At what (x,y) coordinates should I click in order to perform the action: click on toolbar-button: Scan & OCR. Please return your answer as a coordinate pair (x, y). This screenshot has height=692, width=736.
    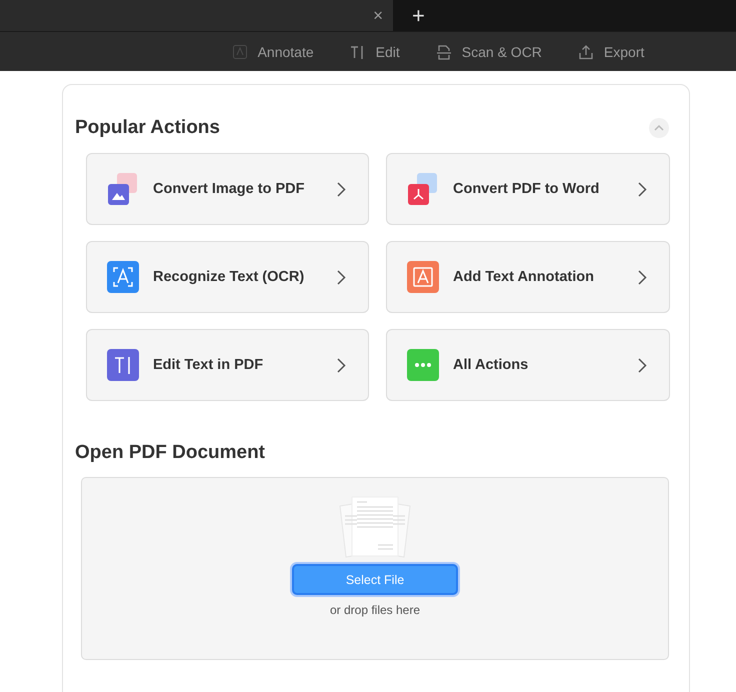
    Looking at the image, I should click on (489, 52).